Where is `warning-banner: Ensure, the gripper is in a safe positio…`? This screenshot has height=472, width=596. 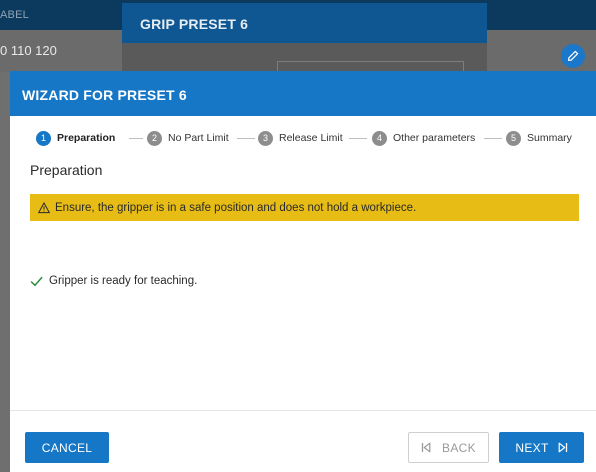 warning-banner: Ensure, the gripper is in a safe positio… is located at coordinates (304, 207).